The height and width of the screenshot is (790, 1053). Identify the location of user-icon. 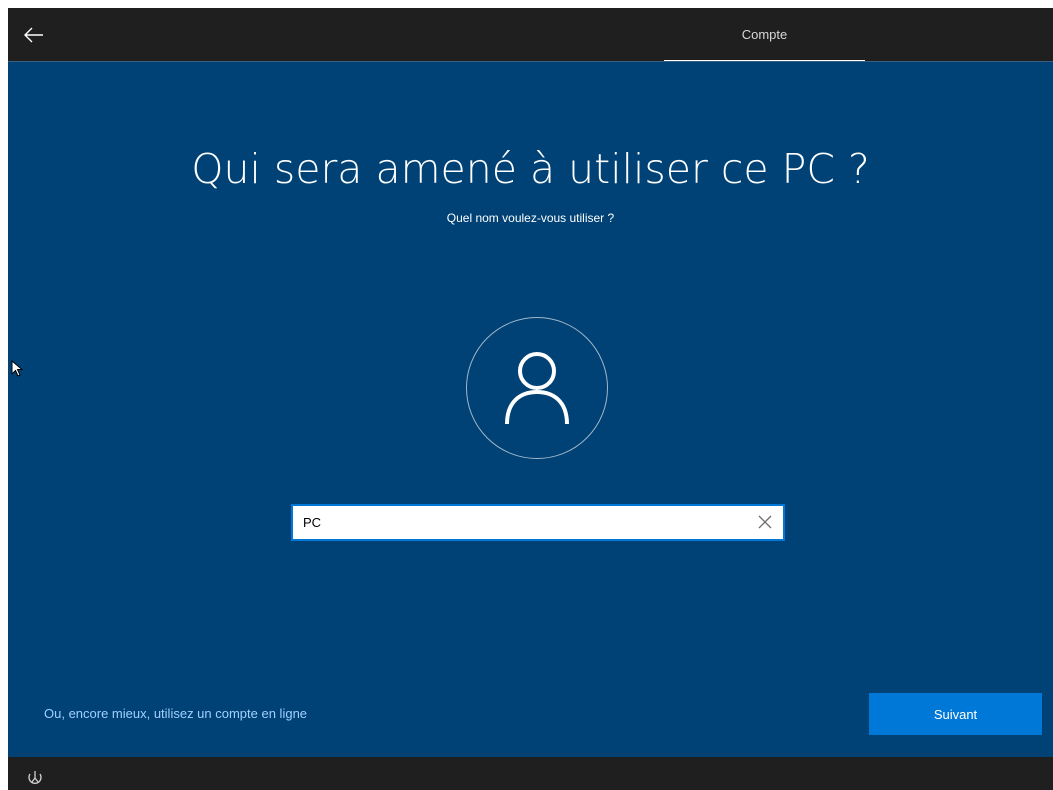
(537, 388).